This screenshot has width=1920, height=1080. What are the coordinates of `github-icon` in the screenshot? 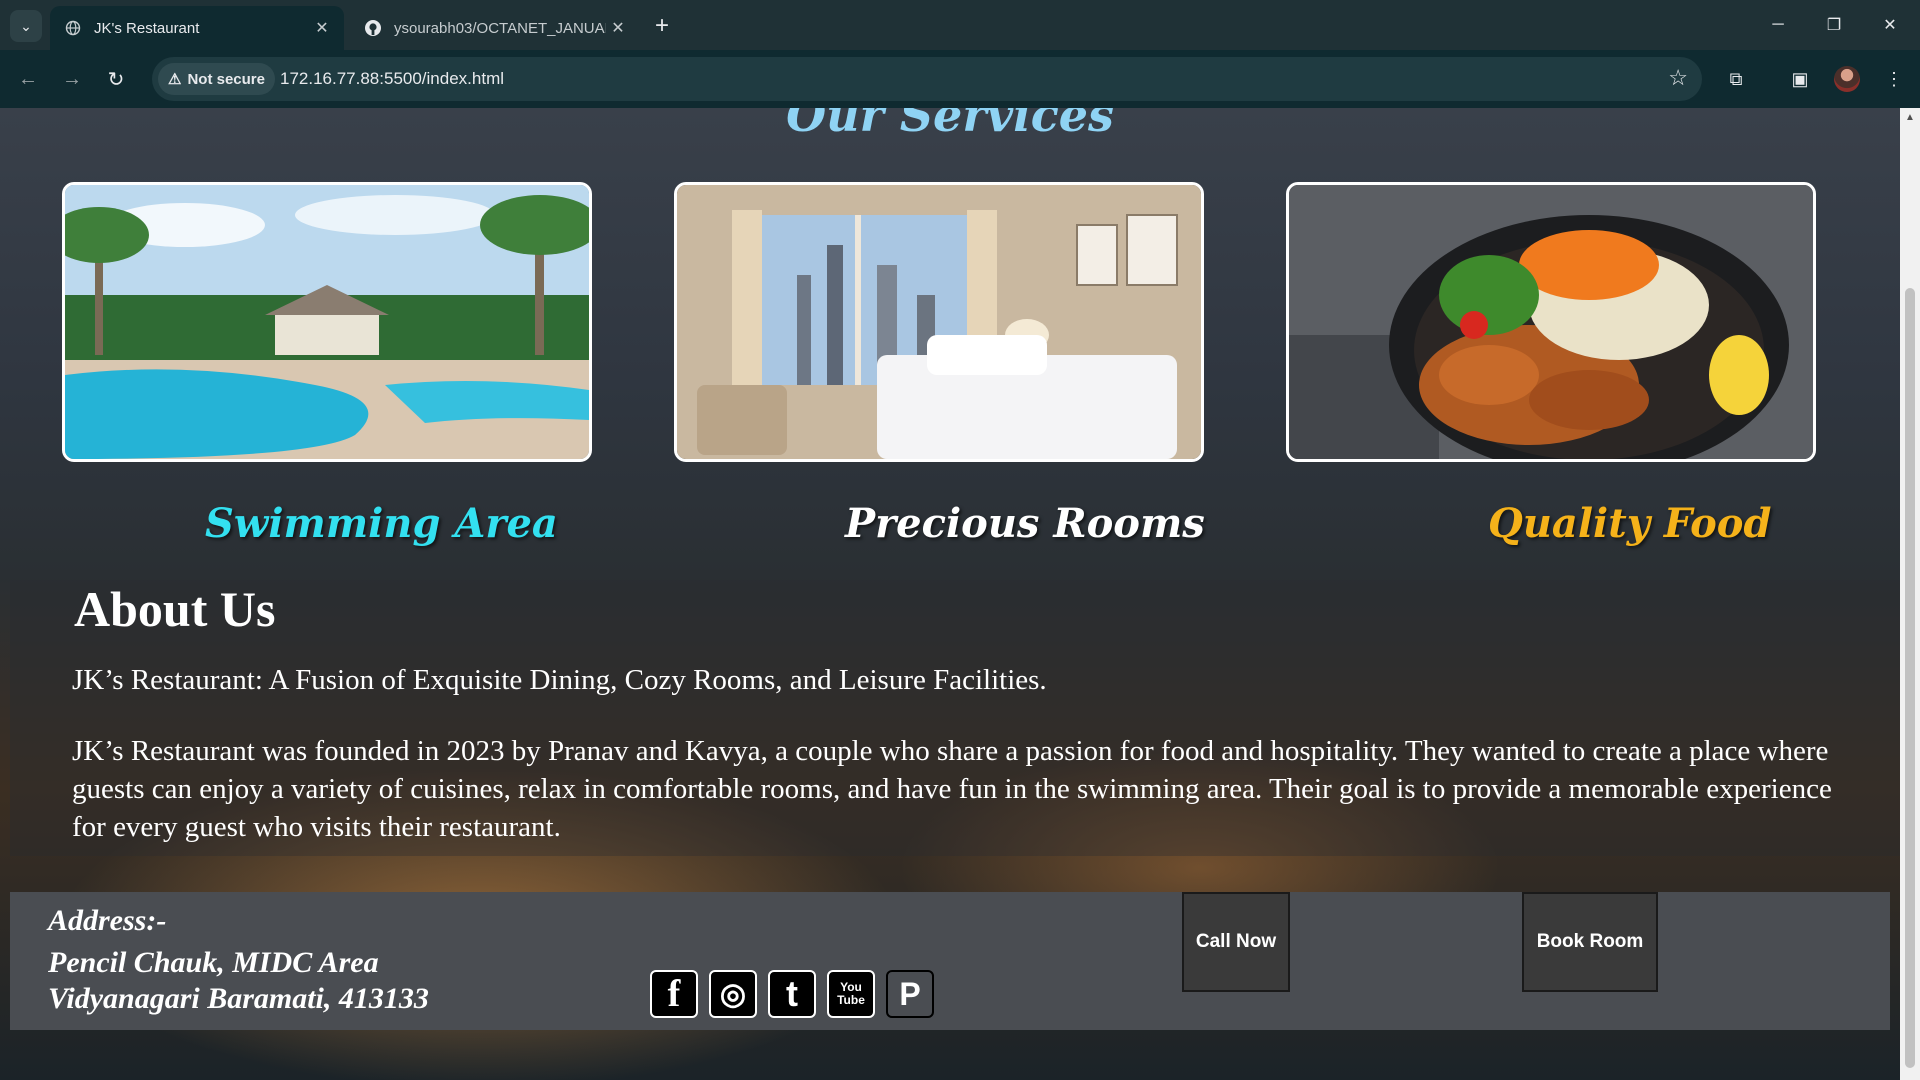 It's located at (373, 28).